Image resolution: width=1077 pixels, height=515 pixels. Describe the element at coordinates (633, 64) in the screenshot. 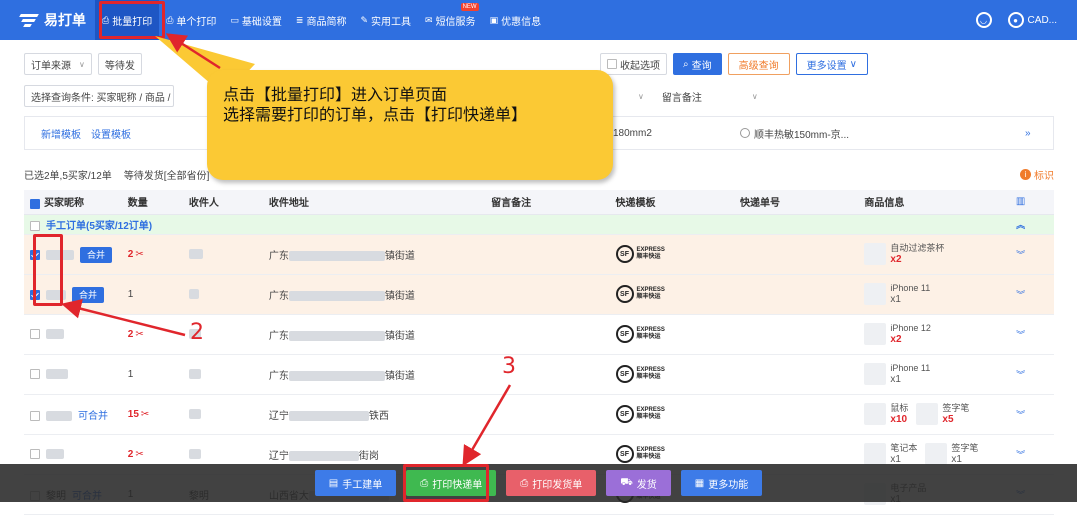

I see `collapse-options-toggle: 收起选项` at that location.